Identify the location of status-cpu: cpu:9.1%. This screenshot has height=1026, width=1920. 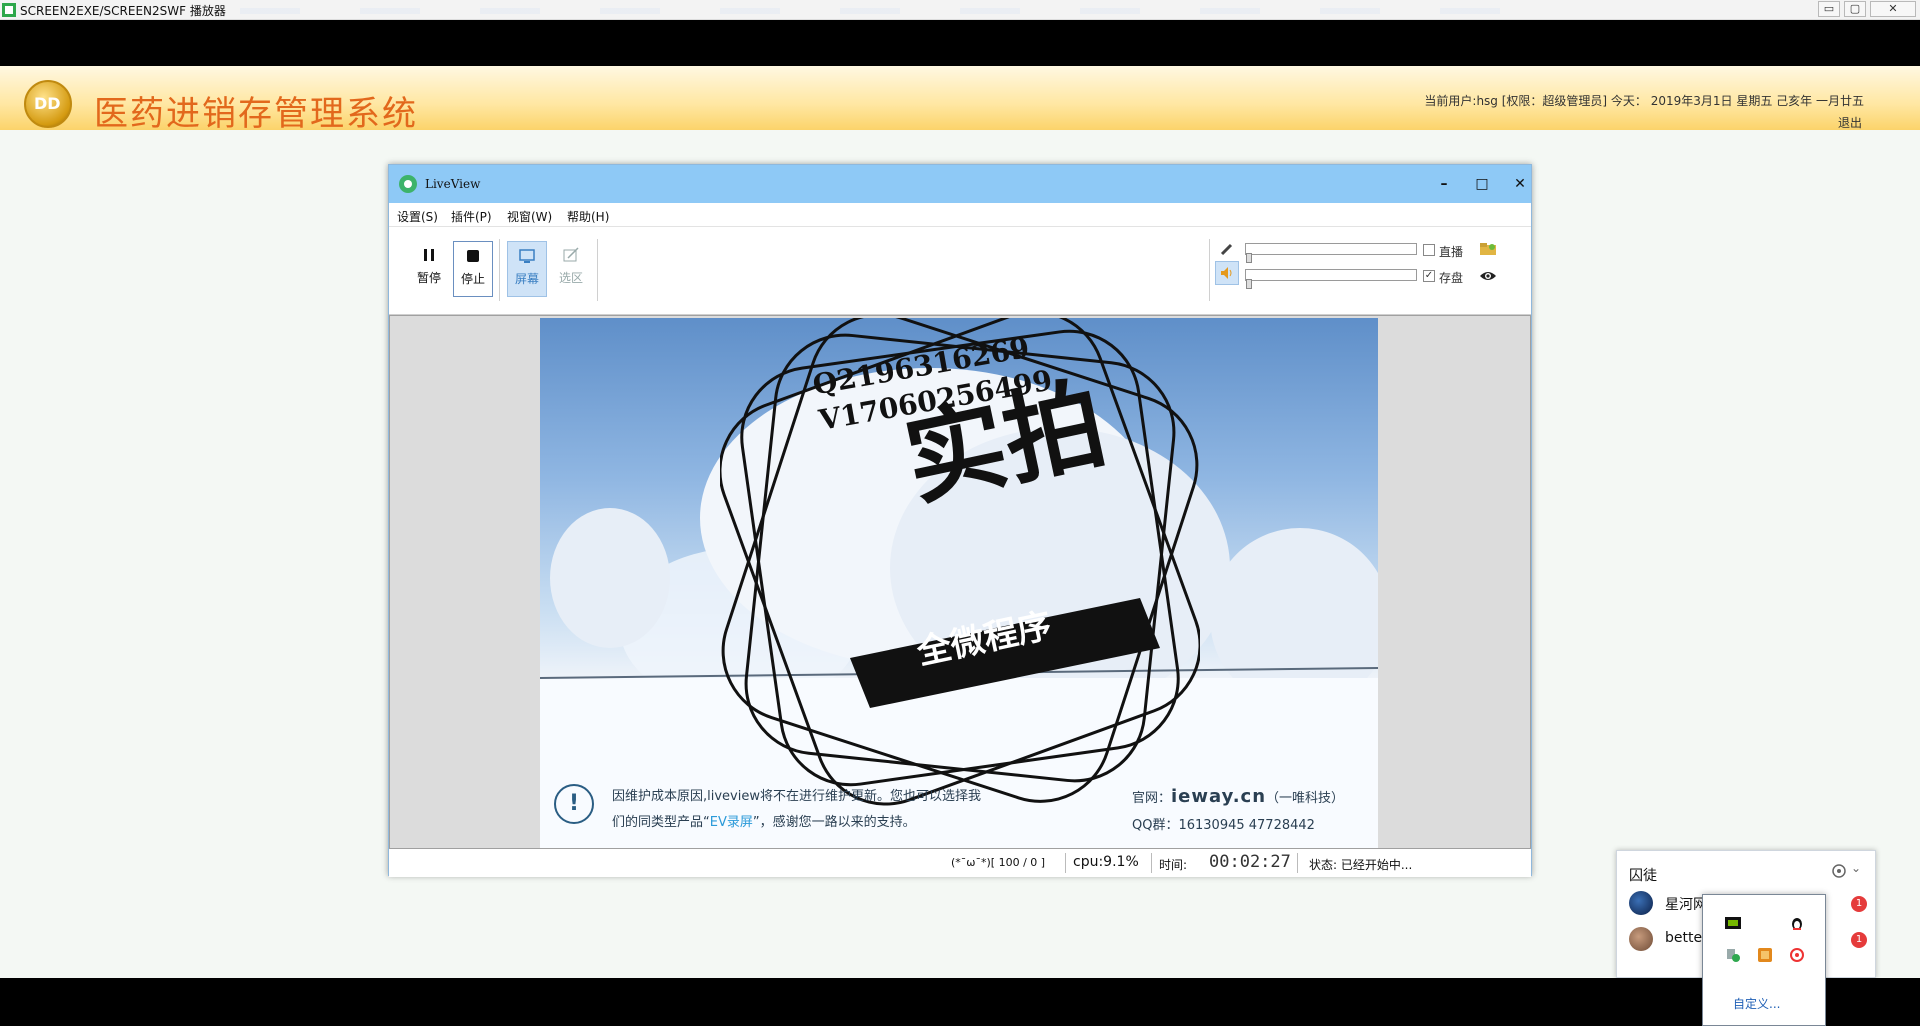
(1106, 862).